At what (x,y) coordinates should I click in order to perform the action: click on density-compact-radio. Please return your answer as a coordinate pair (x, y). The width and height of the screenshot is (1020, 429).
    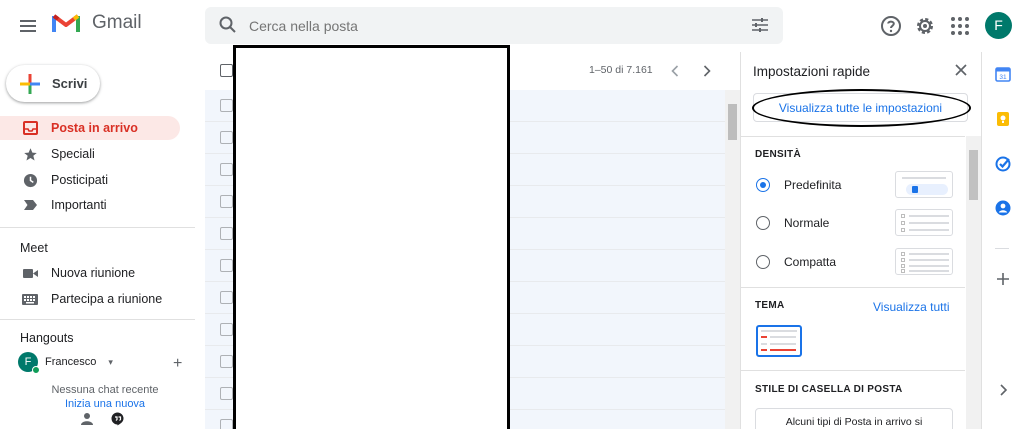
    Looking at the image, I should click on (763, 262).